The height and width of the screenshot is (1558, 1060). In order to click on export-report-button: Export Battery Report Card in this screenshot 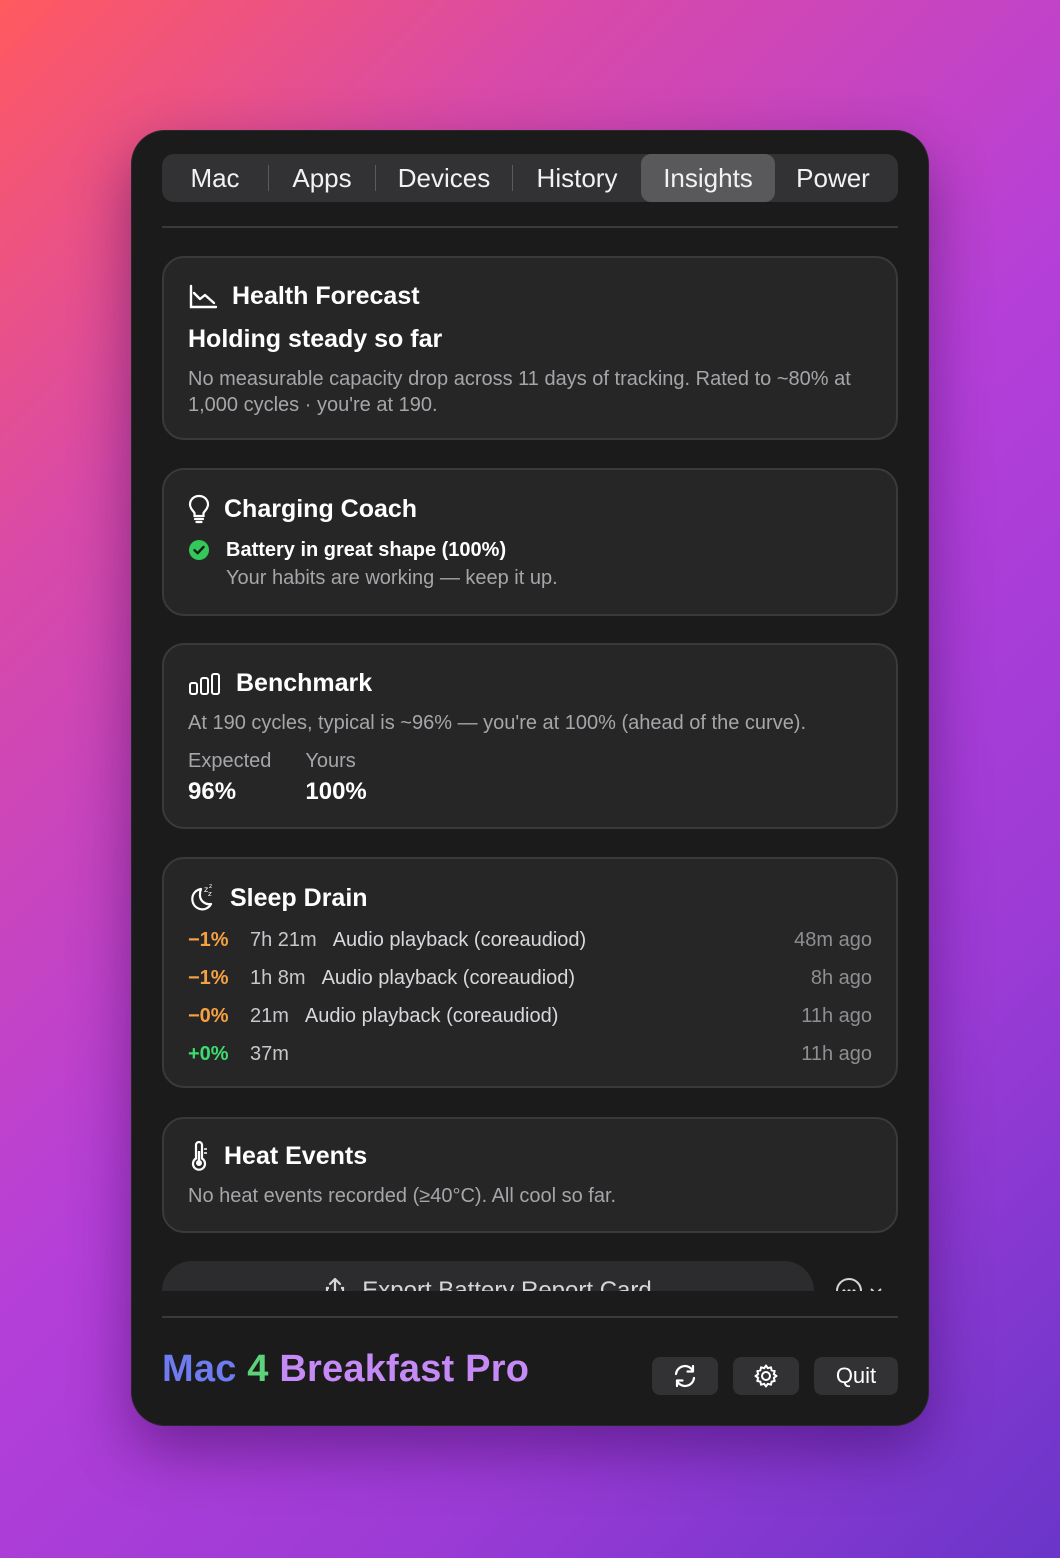, I will do `click(488, 1276)`.